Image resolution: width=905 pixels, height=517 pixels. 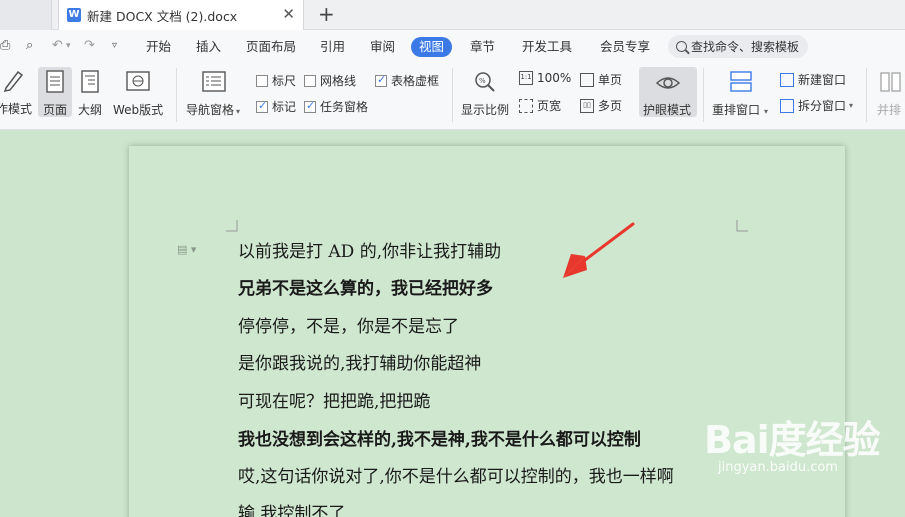 I want to click on document-line: 以前我是打 AD 的,你非让我打辅助, so click(x=369, y=252).